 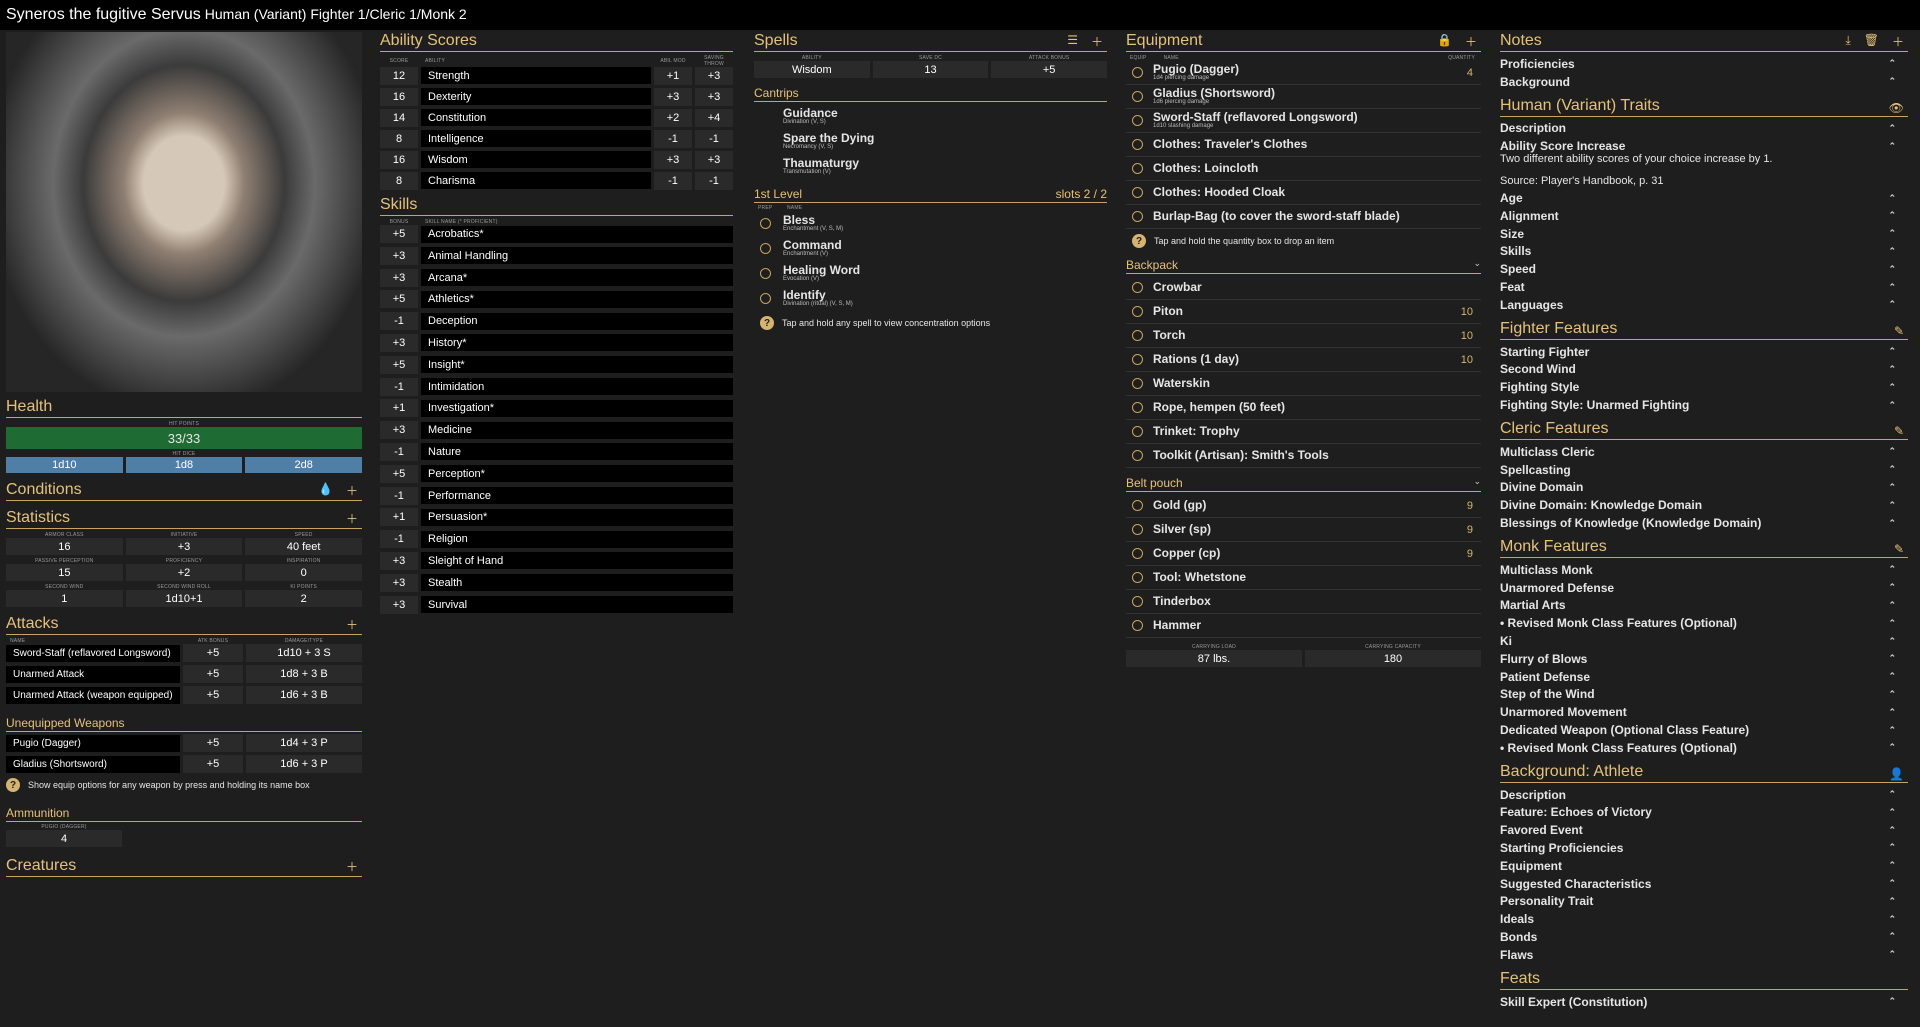 What do you see at coordinates (1704, 830) in the screenshot?
I see `note-item: Favored Event ⌃` at bounding box center [1704, 830].